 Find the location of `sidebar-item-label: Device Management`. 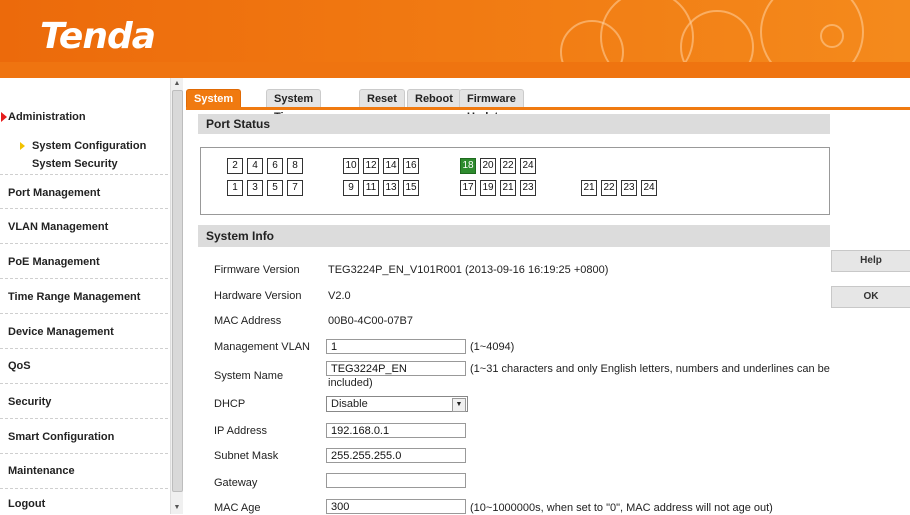

sidebar-item-label: Device Management is located at coordinates (61, 332).